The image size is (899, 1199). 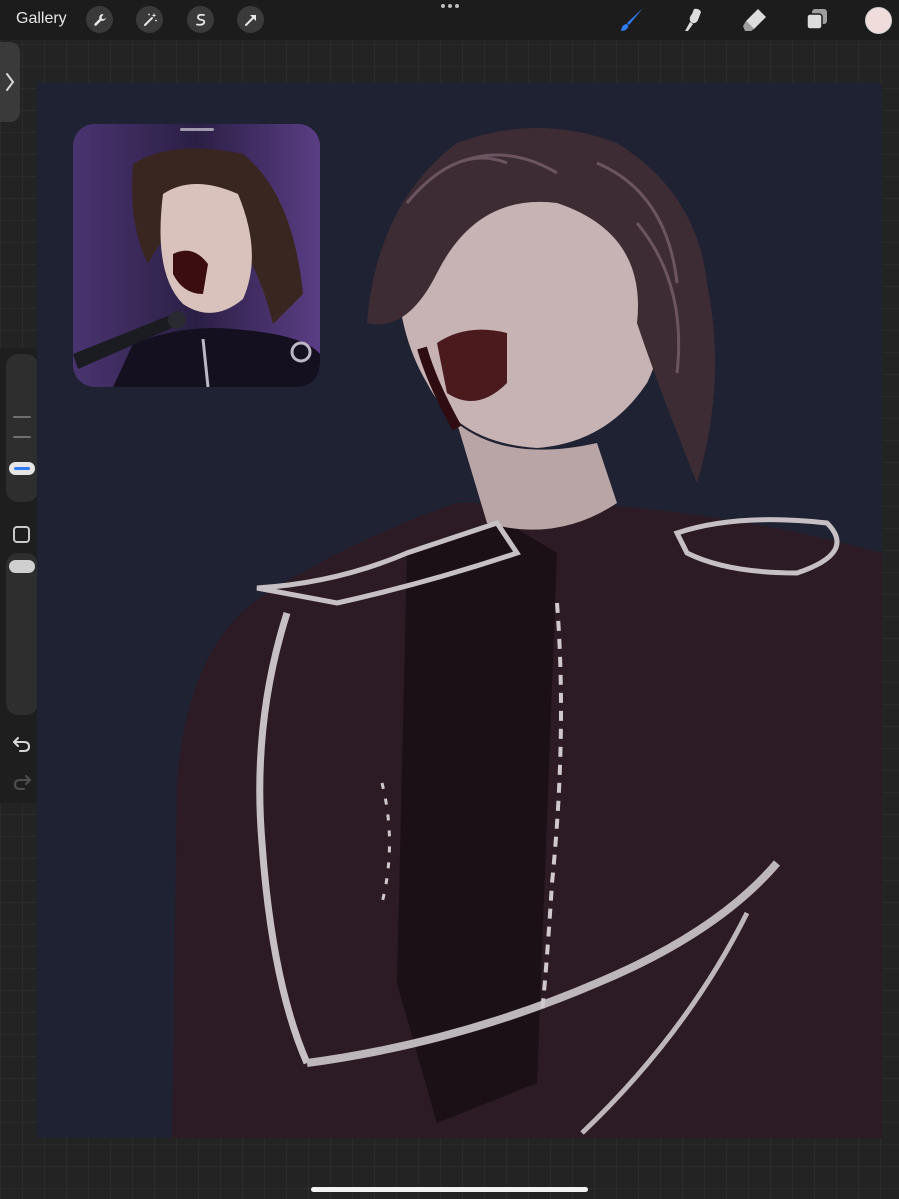 I want to click on top-toolbar: Gallery, so click(x=449, y=20).